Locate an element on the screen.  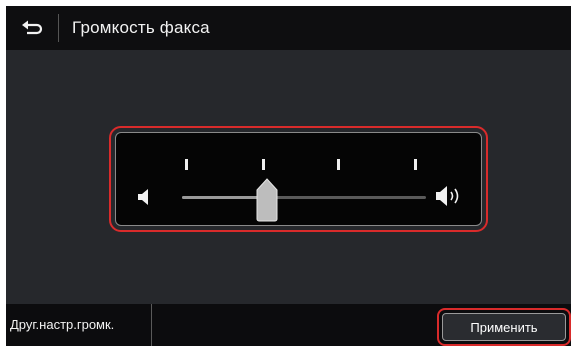
back-arrow-icon is located at coordinates (32, 27).